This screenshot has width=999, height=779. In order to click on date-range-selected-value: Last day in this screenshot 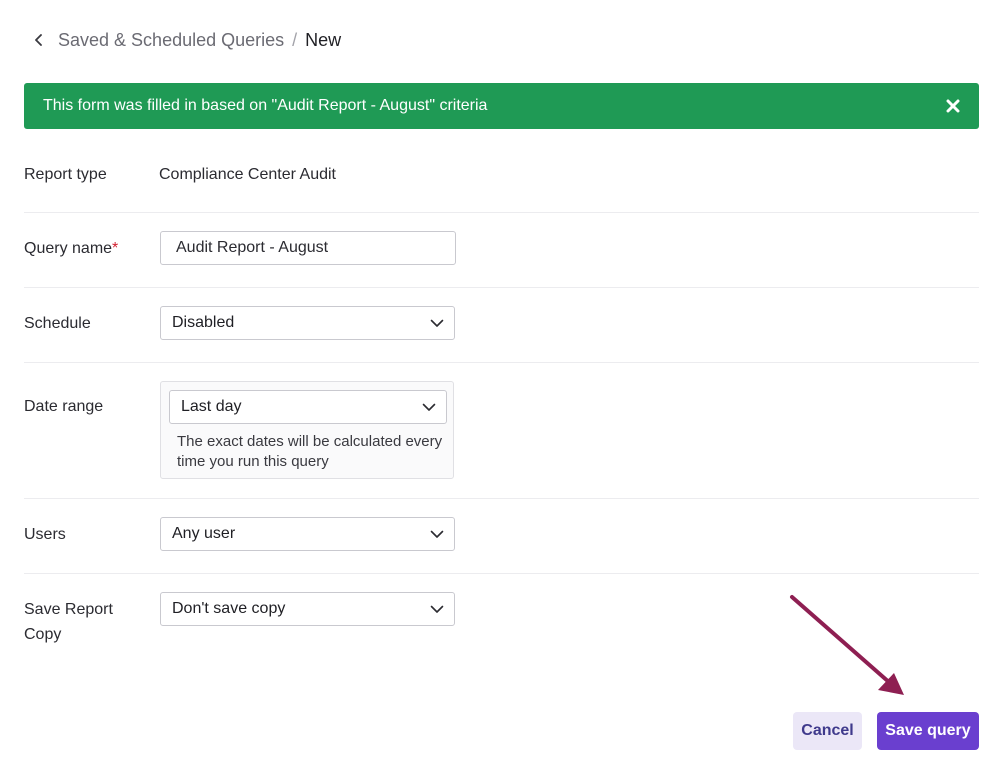, I will do `click(211, 406)`.